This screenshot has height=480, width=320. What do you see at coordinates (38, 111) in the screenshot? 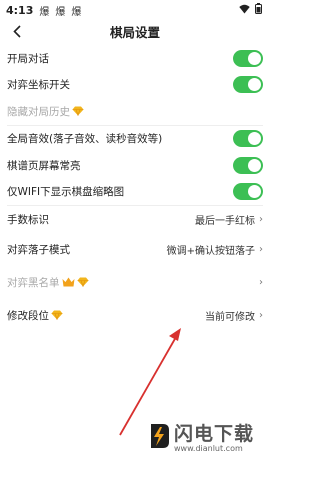
I see `setting-label: 隐藏对局历史` at bounding box center [38, 111].